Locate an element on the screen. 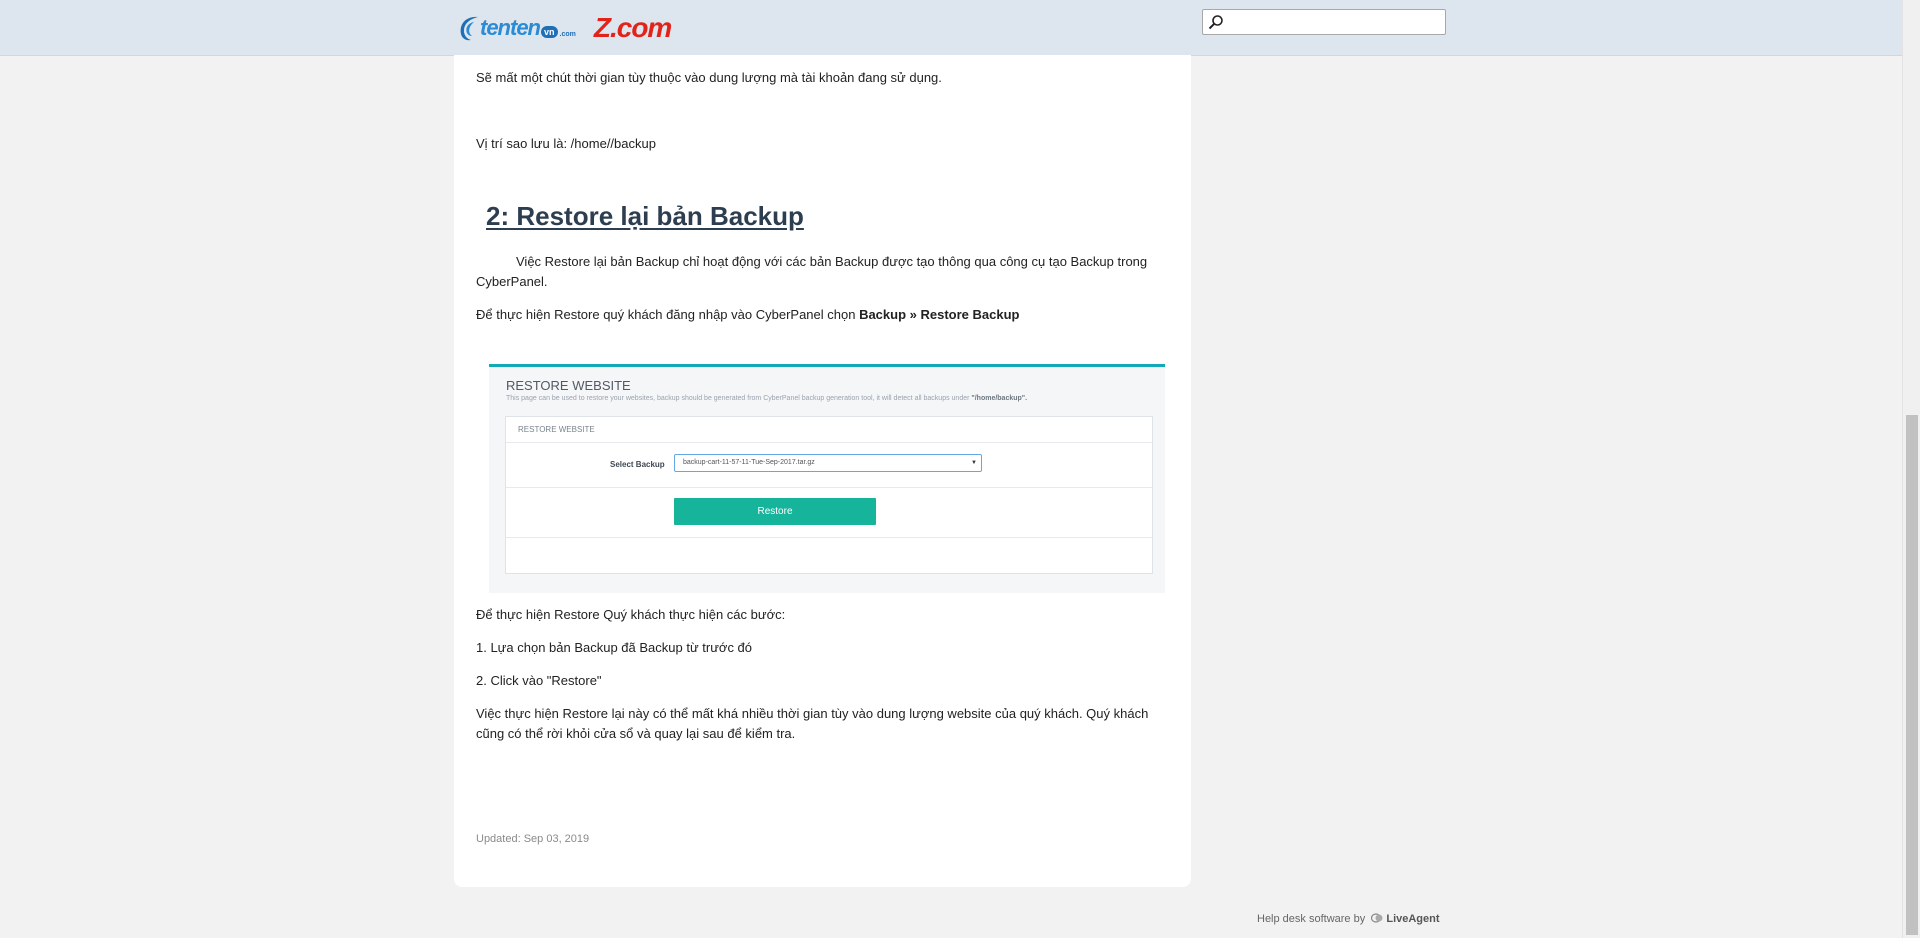  scrollbar-thumb is located at coordinates (1912, 675).